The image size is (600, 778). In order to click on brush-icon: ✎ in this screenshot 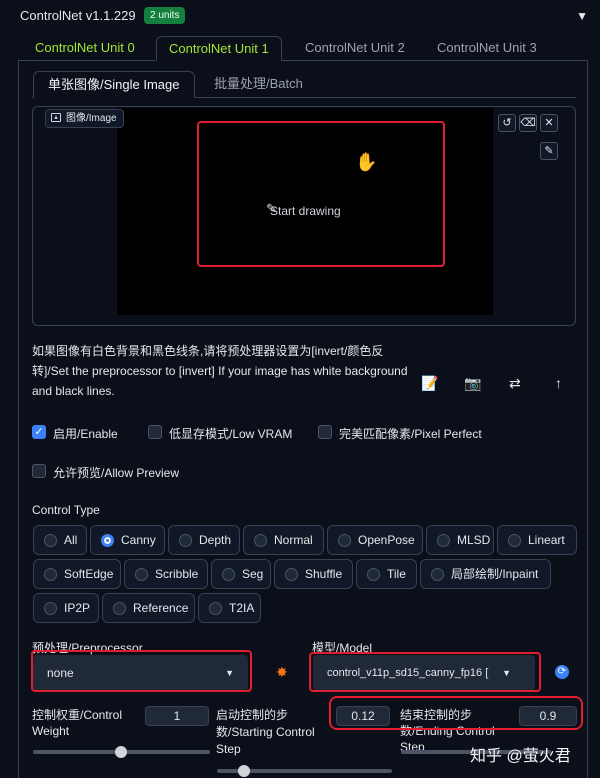, I will do `click(549, 151)`.